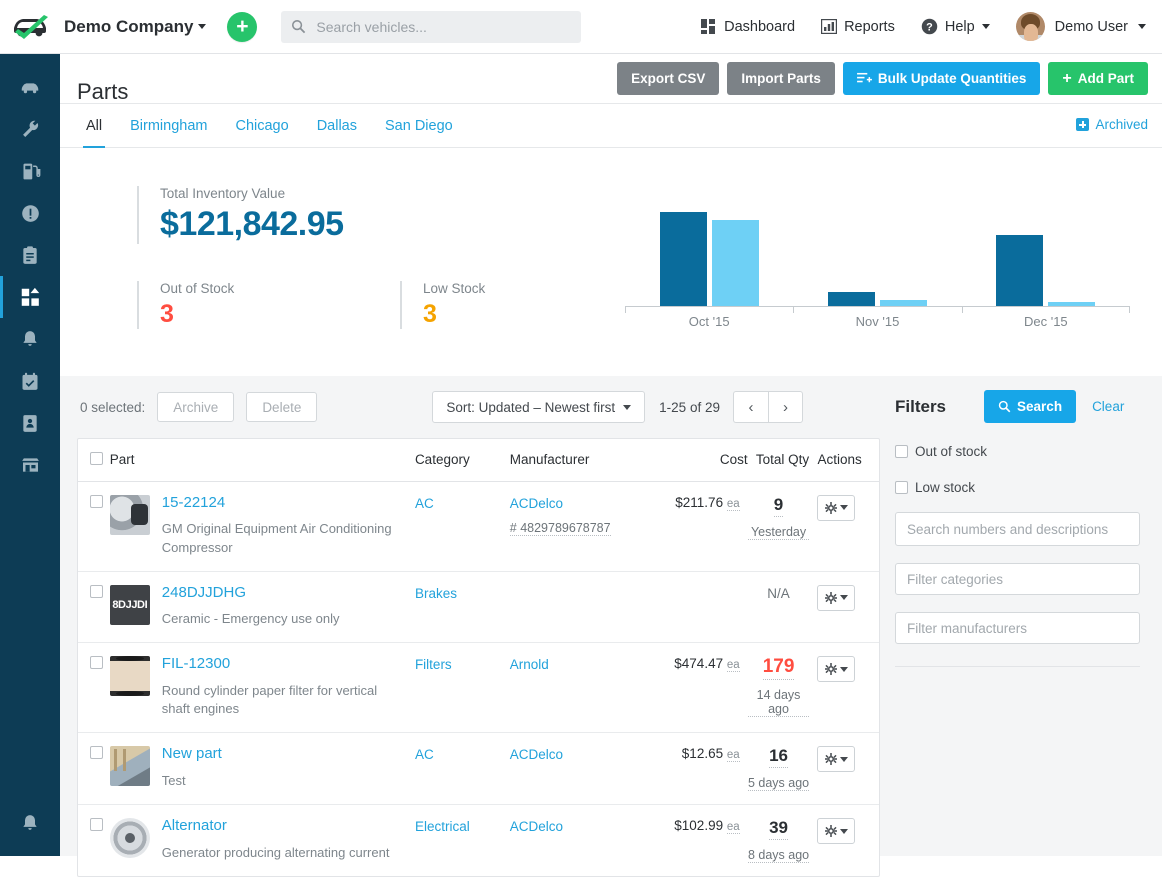  What do you see at coordinates (129, 604) in the screenshot?
I see `part-thumbnail: 8DJJDI` at bounding box center [129, 604].